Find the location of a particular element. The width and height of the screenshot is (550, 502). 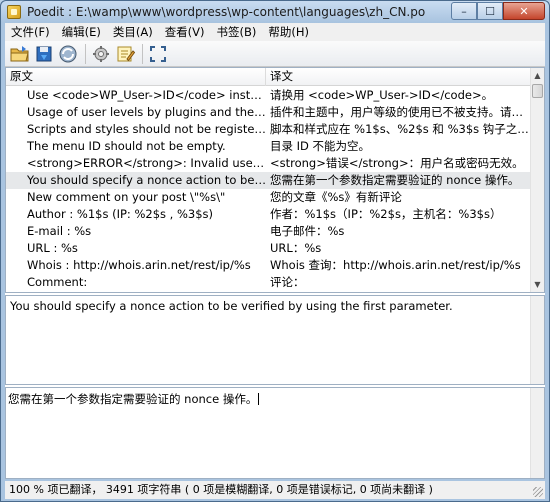

translation-cell: 请换用 <code>WP_User->ID</code>。 is located at coordinates (382, 95).